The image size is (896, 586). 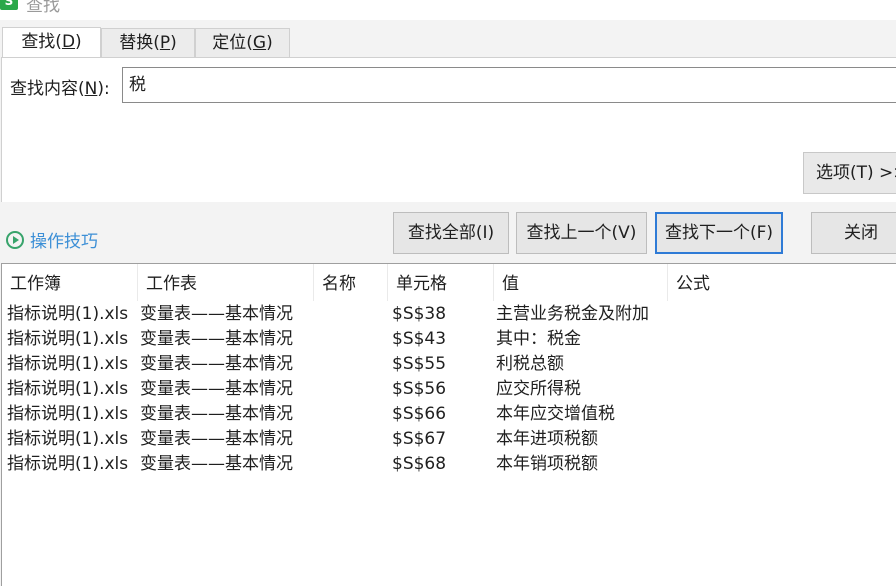 I want to click on find-content-label: 查找内容(N):, so click(x=60, y=86).